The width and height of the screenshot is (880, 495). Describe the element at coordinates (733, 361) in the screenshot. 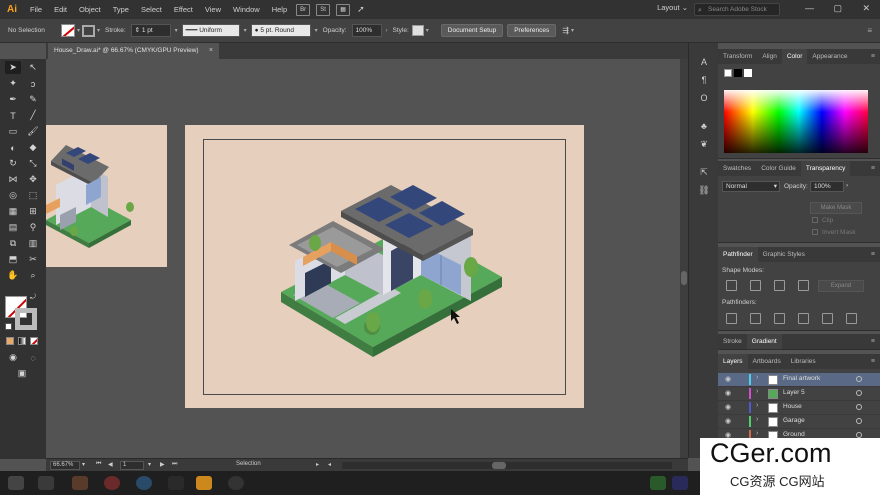

I see `tab-layers: Layers` at that location.